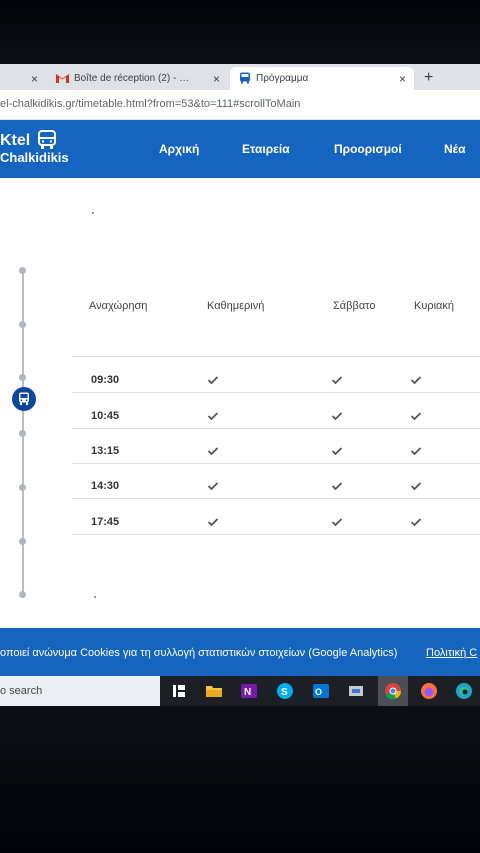  Describe the element at coordinates (15, 141) in the screenshot. I see `logo-text: Ktel` at that location.